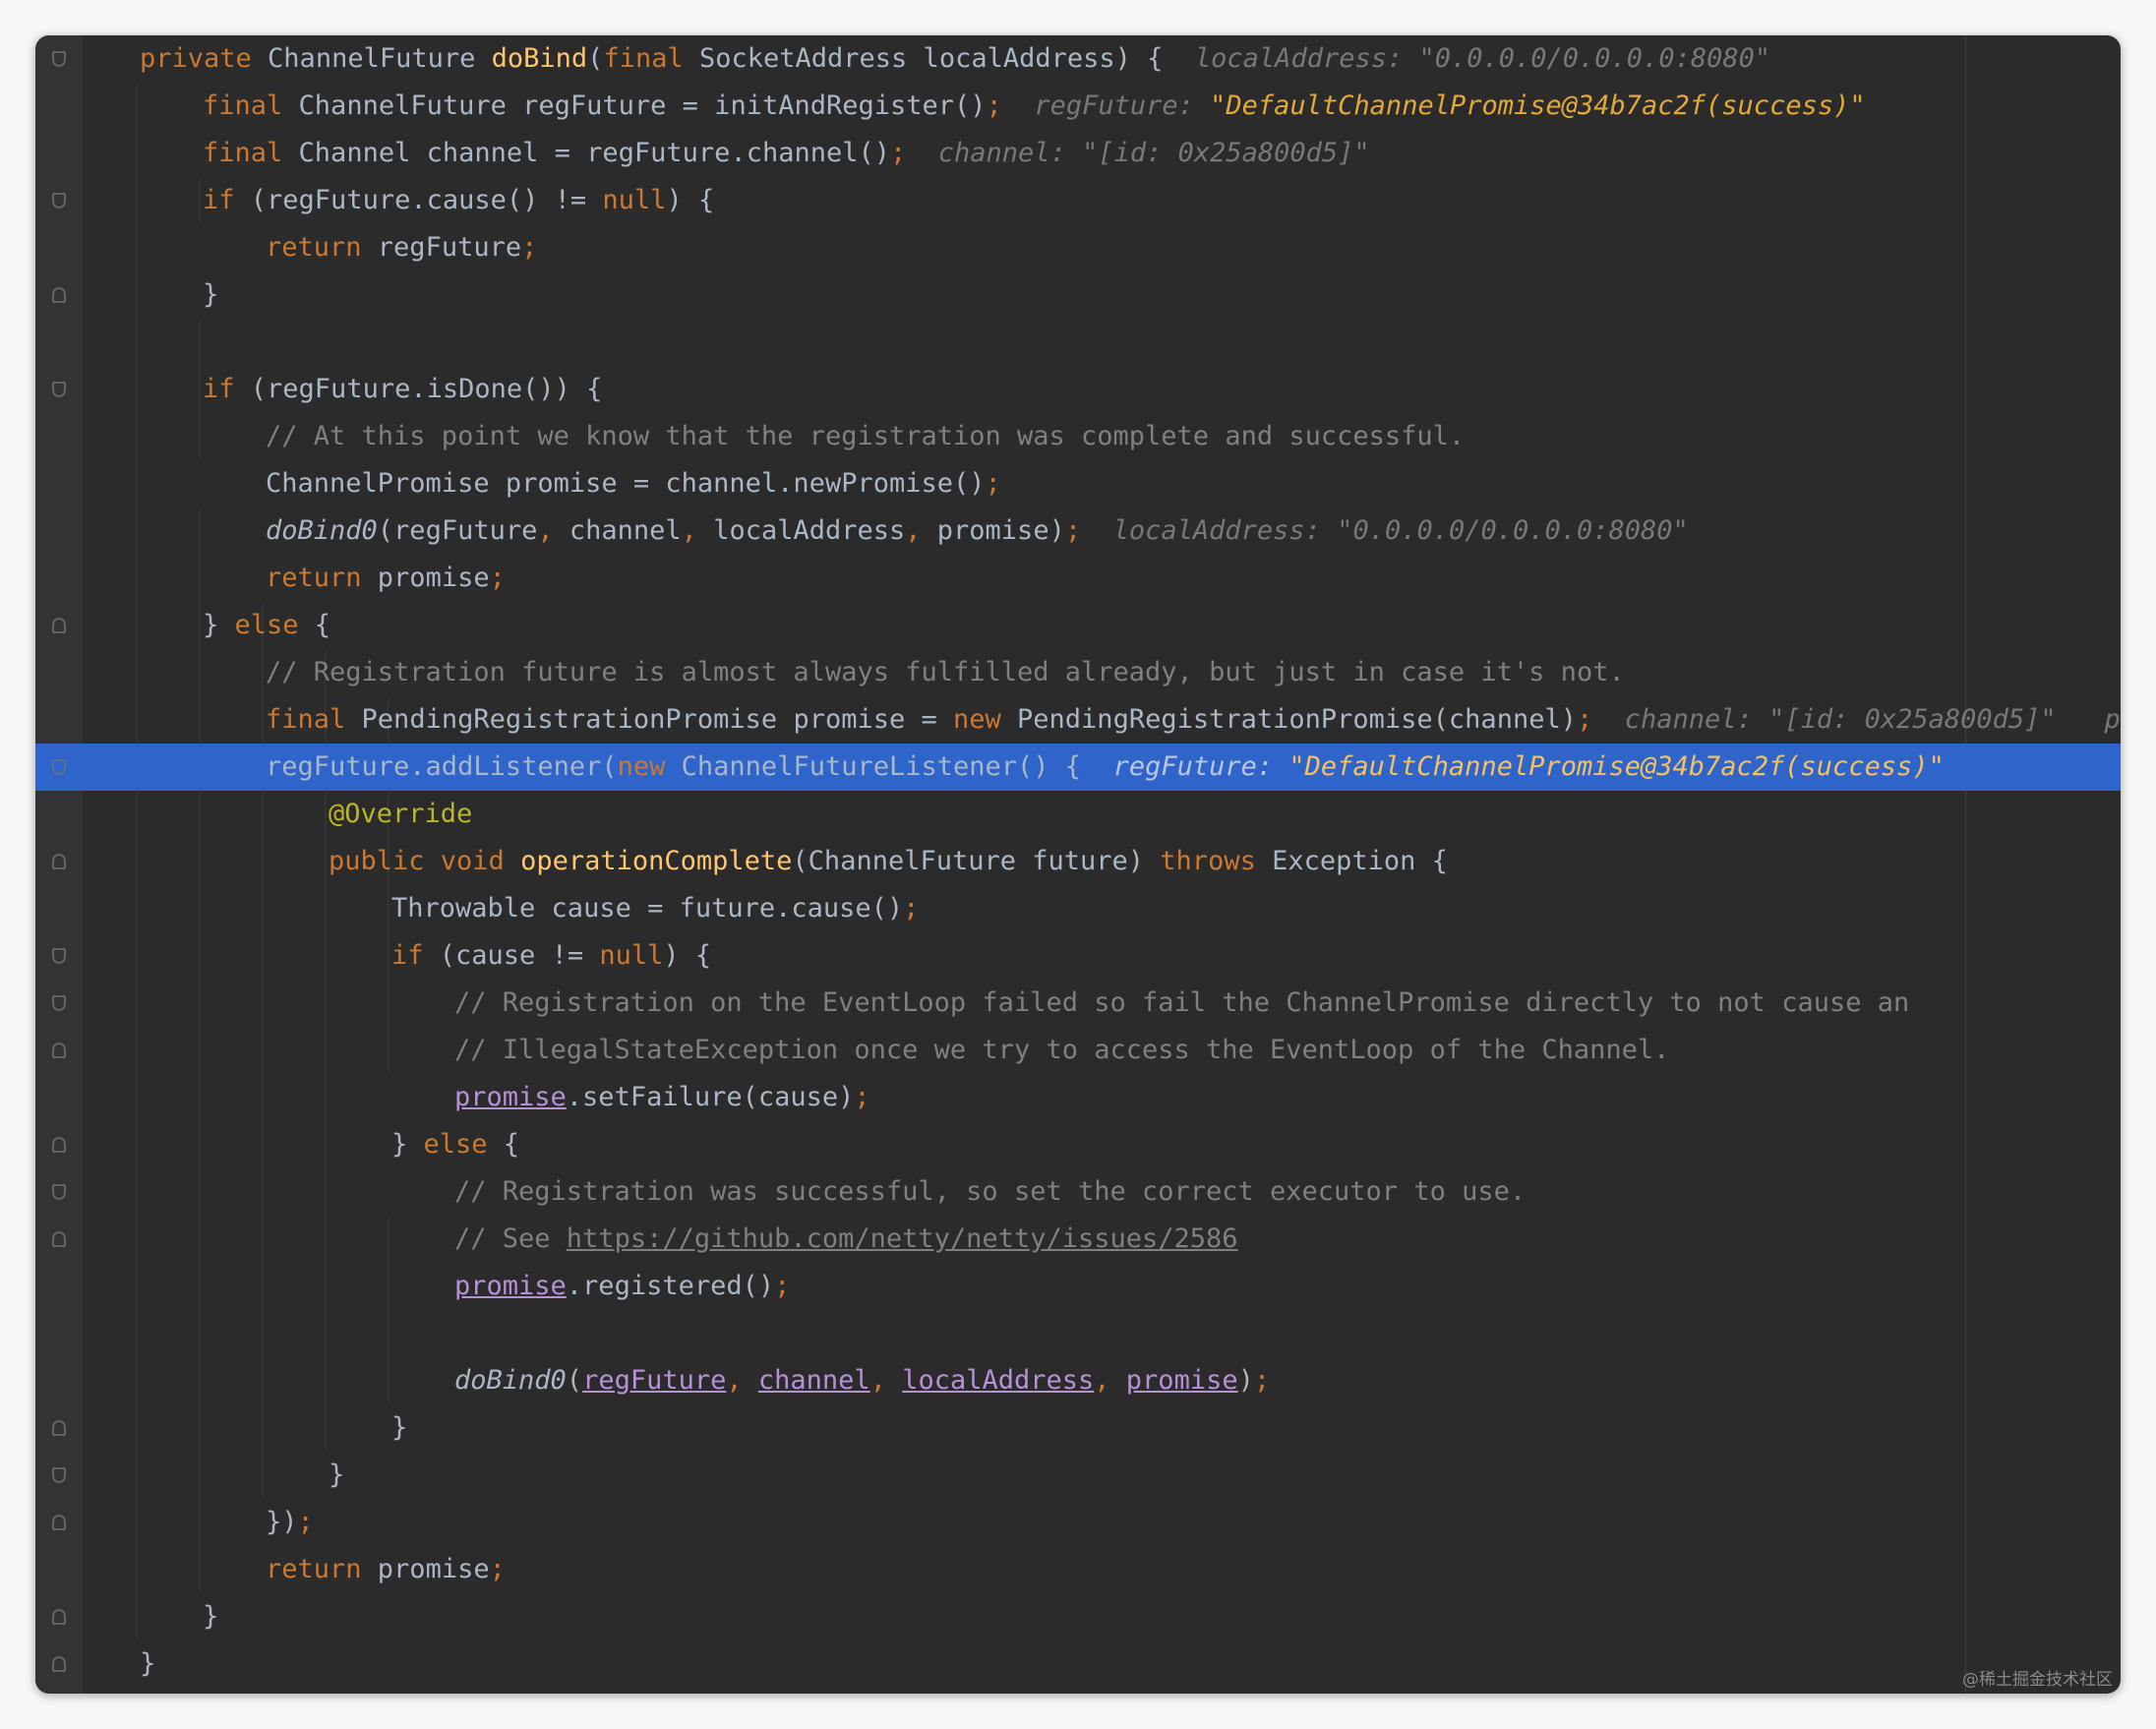 Image resolution: width=2156 pixels, height=1729 pixels. I want to click on keyword: null, so click(631, 955).